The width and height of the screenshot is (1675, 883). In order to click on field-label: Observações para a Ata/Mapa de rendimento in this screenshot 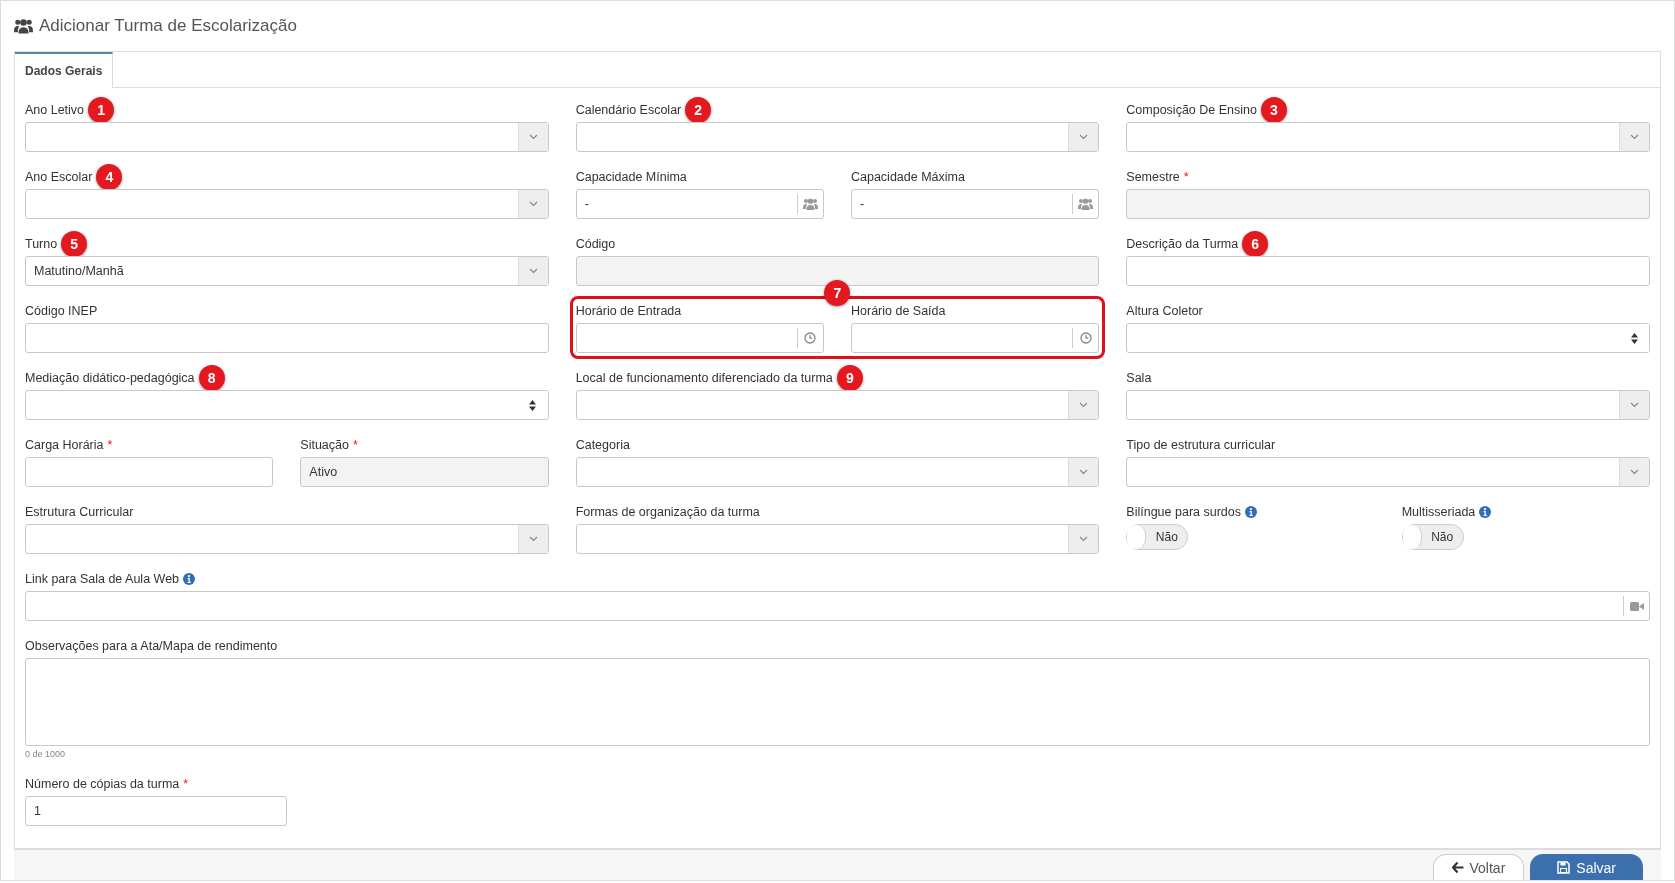, I will do `click(151, 645)`.